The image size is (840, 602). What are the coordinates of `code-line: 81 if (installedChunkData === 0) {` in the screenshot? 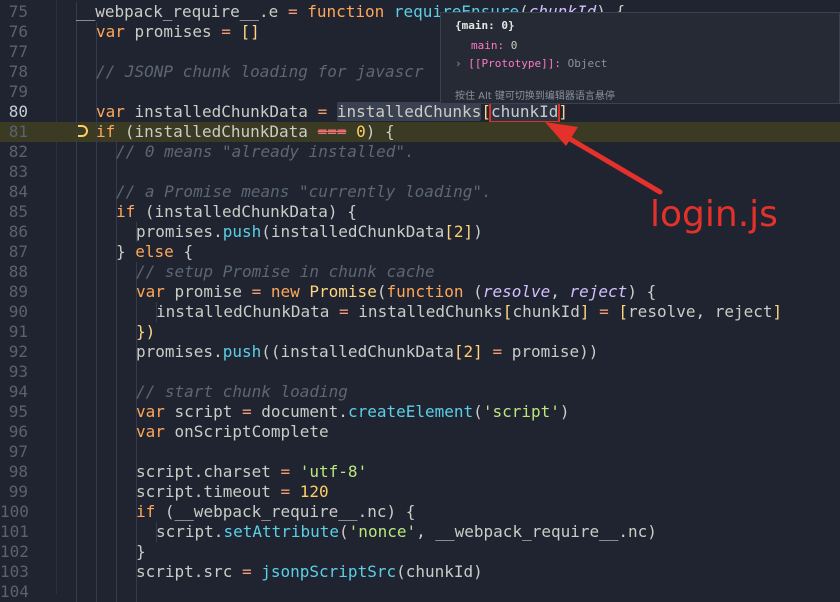 It's located at (420, 132).